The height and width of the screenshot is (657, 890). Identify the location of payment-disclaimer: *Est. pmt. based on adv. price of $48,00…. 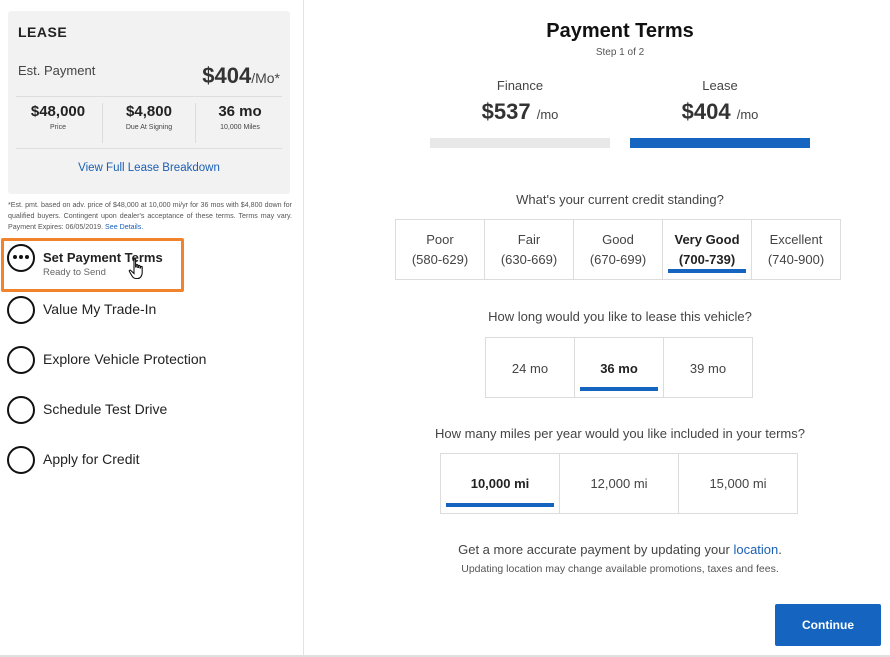
(150, 216).